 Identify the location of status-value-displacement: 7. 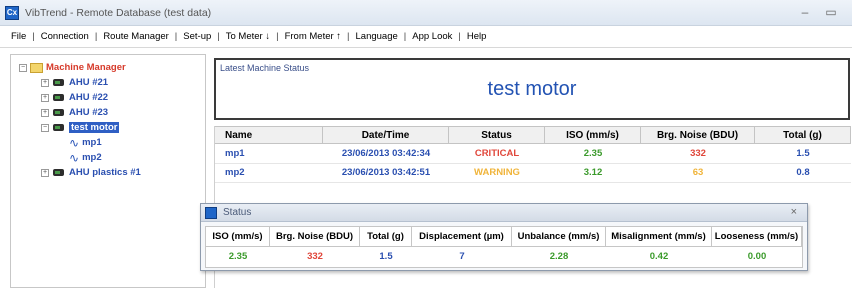
(462, 256).